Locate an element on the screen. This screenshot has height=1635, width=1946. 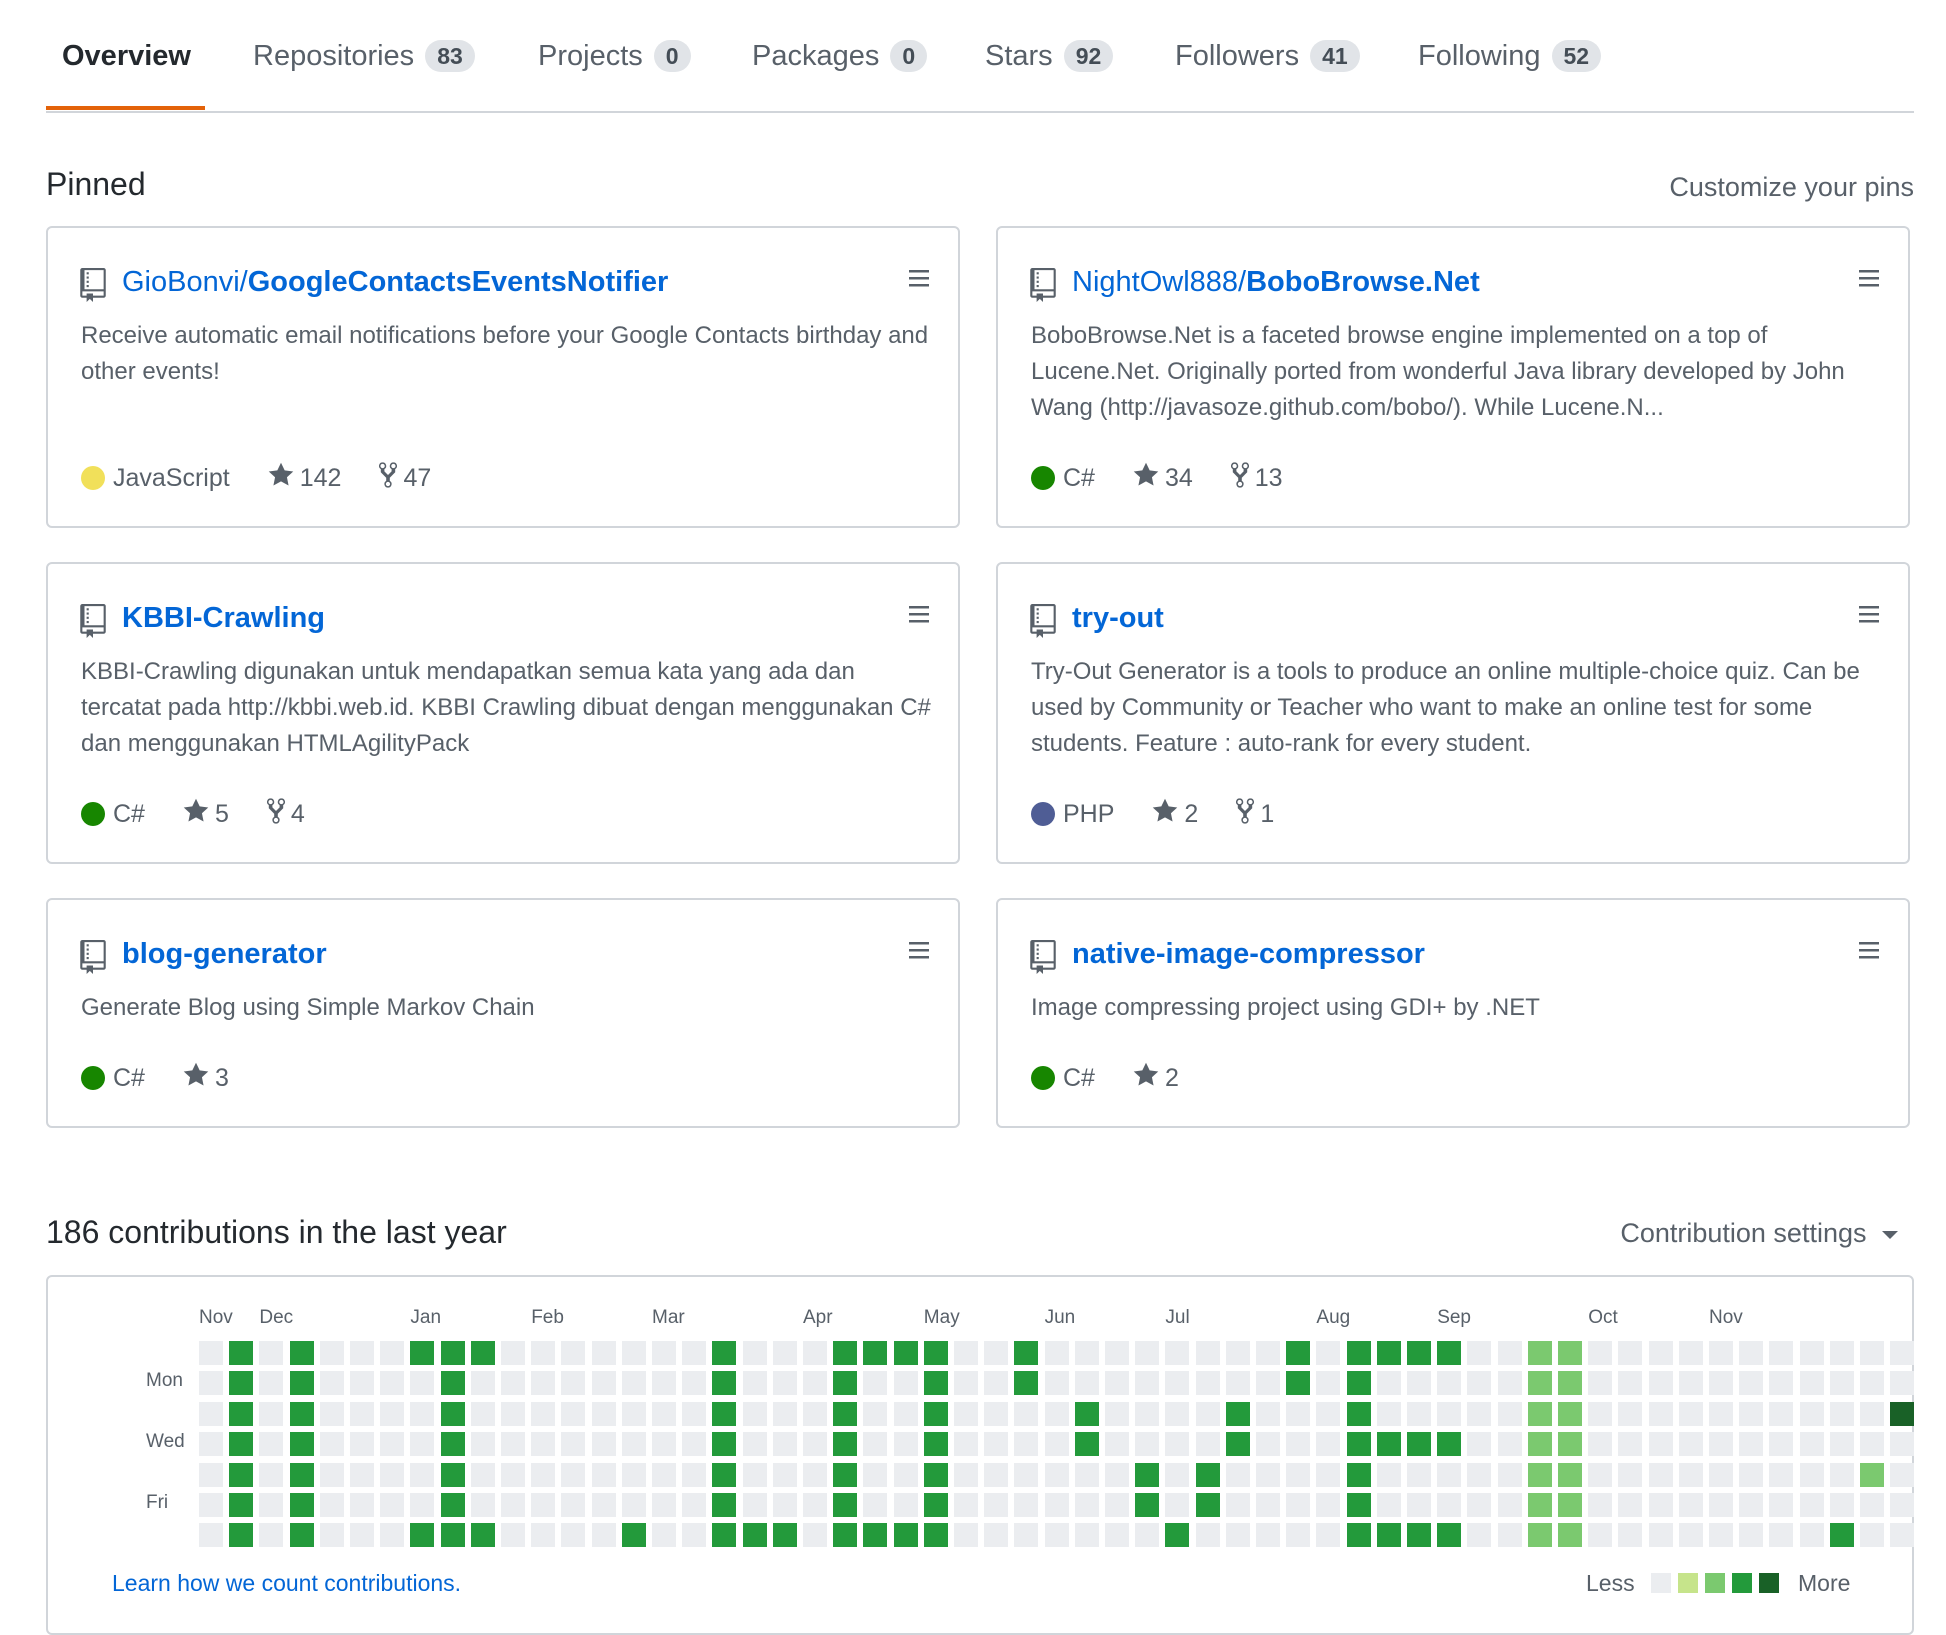
tab-followers: Followers 41 is located at coordinates (1267, 56).